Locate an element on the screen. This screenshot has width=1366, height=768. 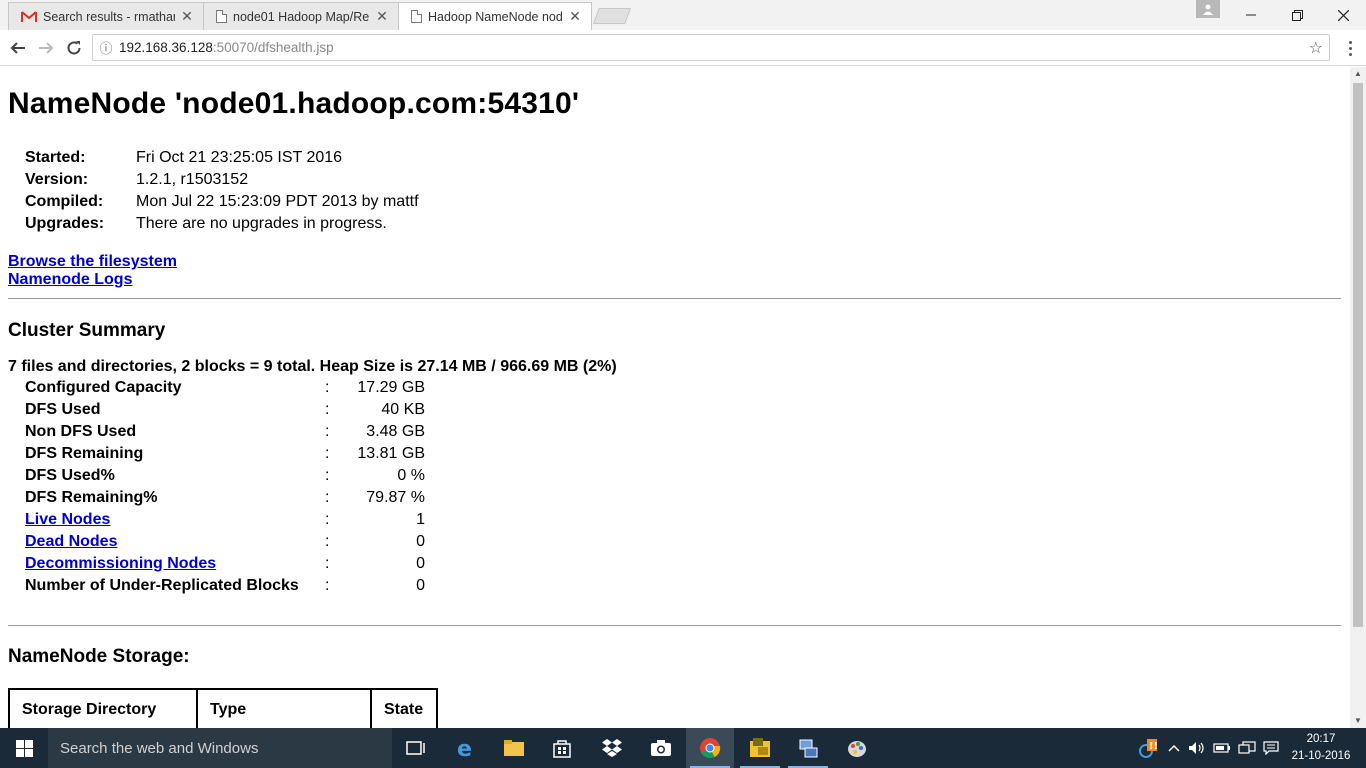
info-row-version: Version: 1.2.1, r1503152 is located at coordinates (222, 180).